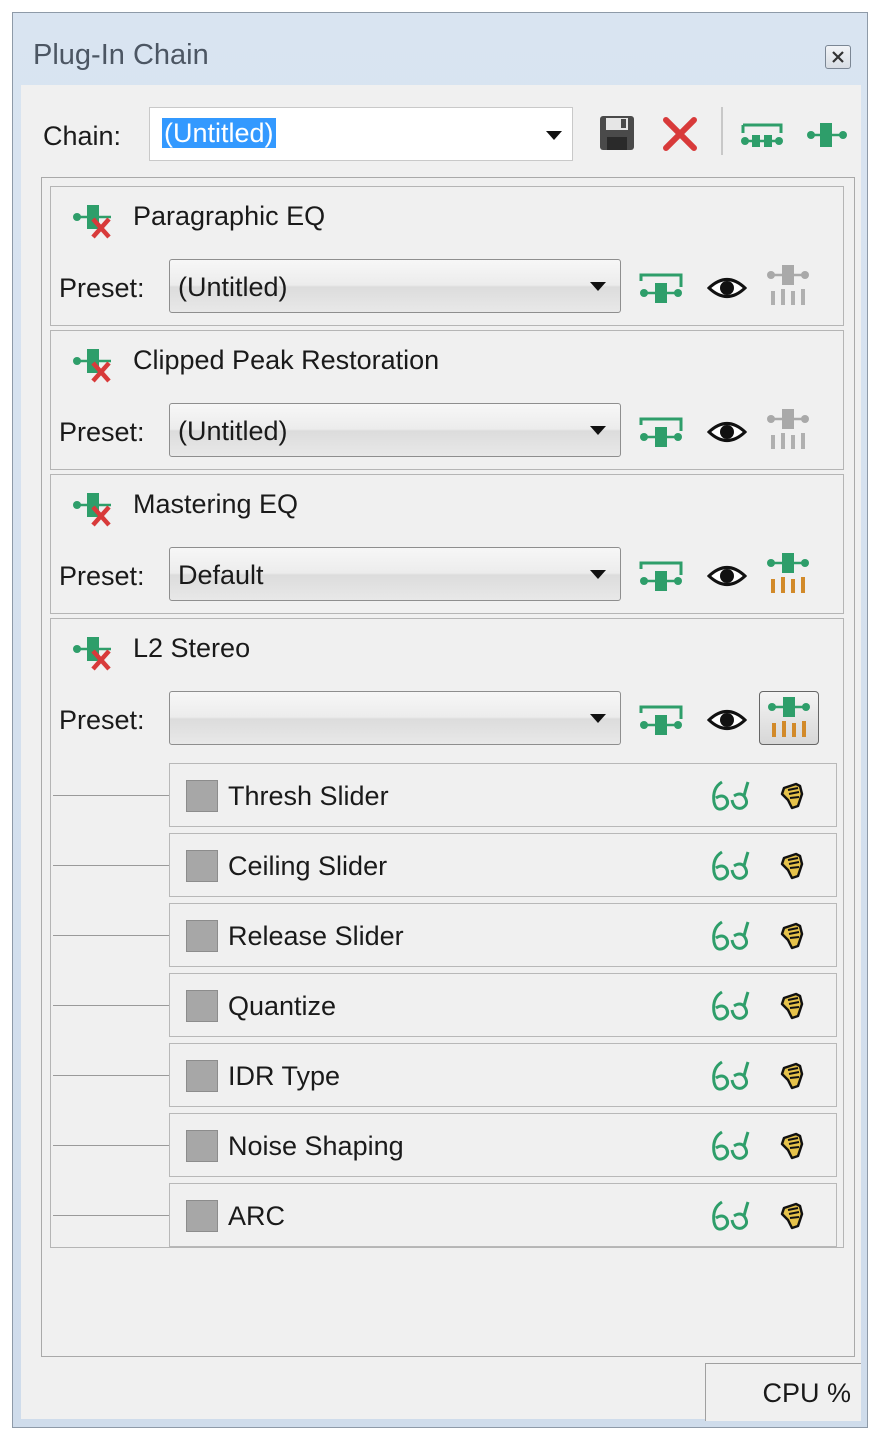 Image resolution: width=872 pixels, height=1434 pixels. Describe the element at coordinates (282, 1006) in the screenshot. I see `parameter-name: Quantize` at that location.